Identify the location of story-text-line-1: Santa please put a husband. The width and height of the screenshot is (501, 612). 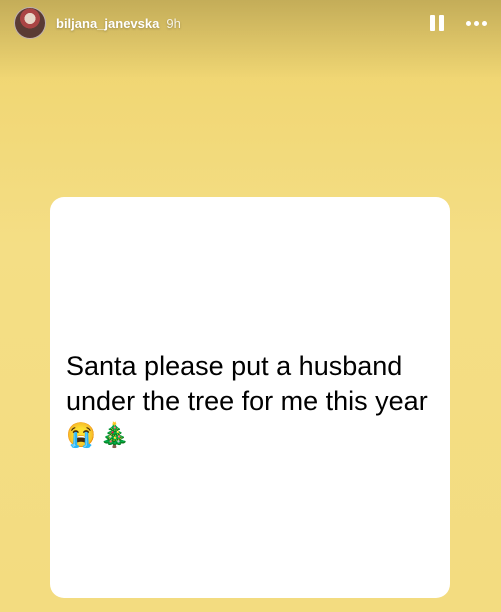
(234, 366).